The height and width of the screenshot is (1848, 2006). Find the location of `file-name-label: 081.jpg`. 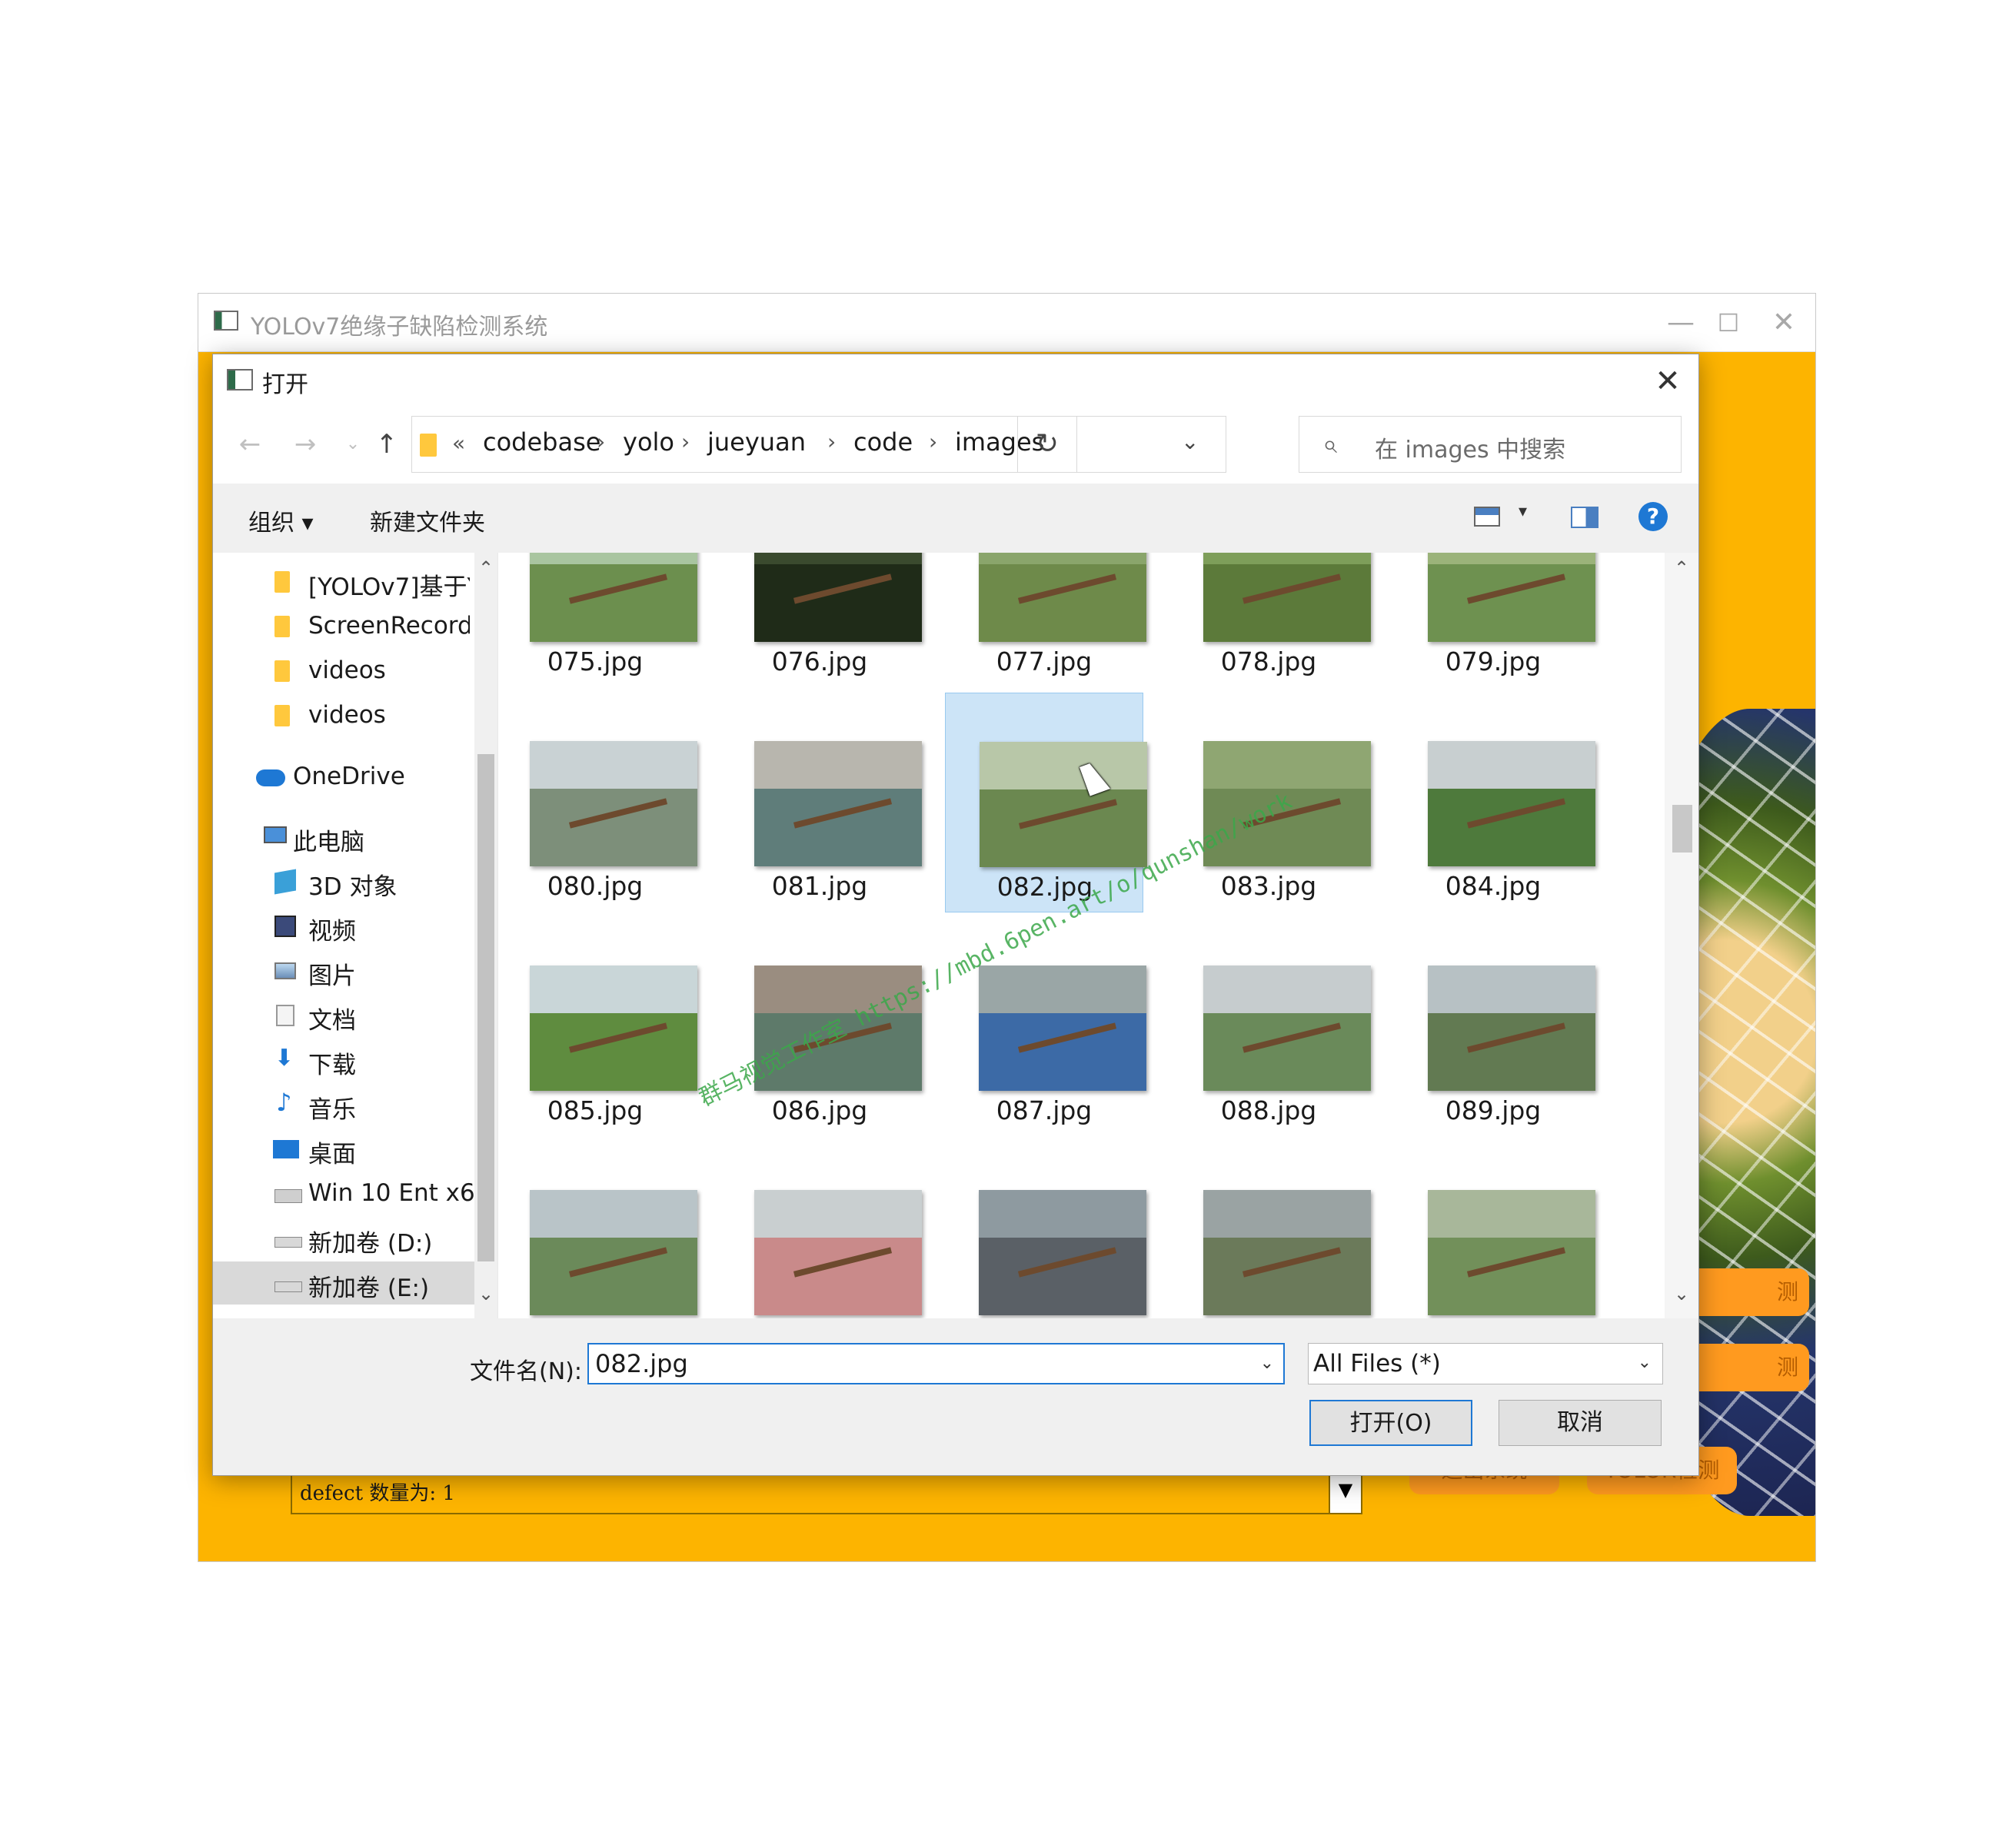

file-name-label: 081.jpg is located at coordinates (819, 886).